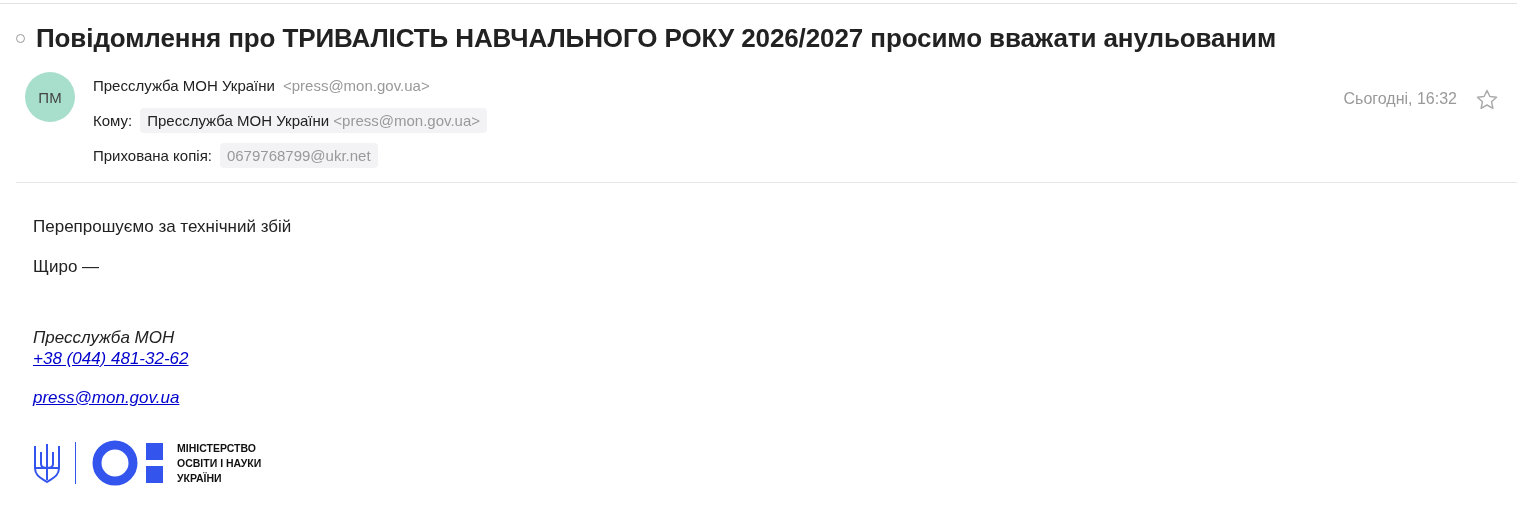  What do you see at coordinates (314, 120) in the screenshot?
I see `recipient-chip: Пресслужба МОН України <press@mon.gov.ua>` at bounding box center [314, 120].